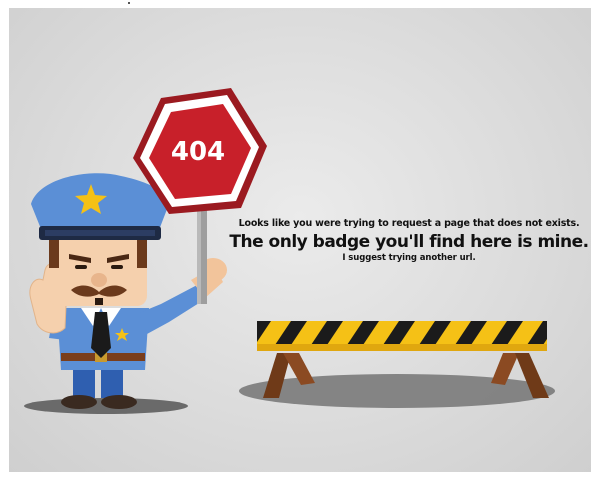  Describe the element at coordinates (100, 203) in the screenshot. I see `policeman-hat-crown` at that location.